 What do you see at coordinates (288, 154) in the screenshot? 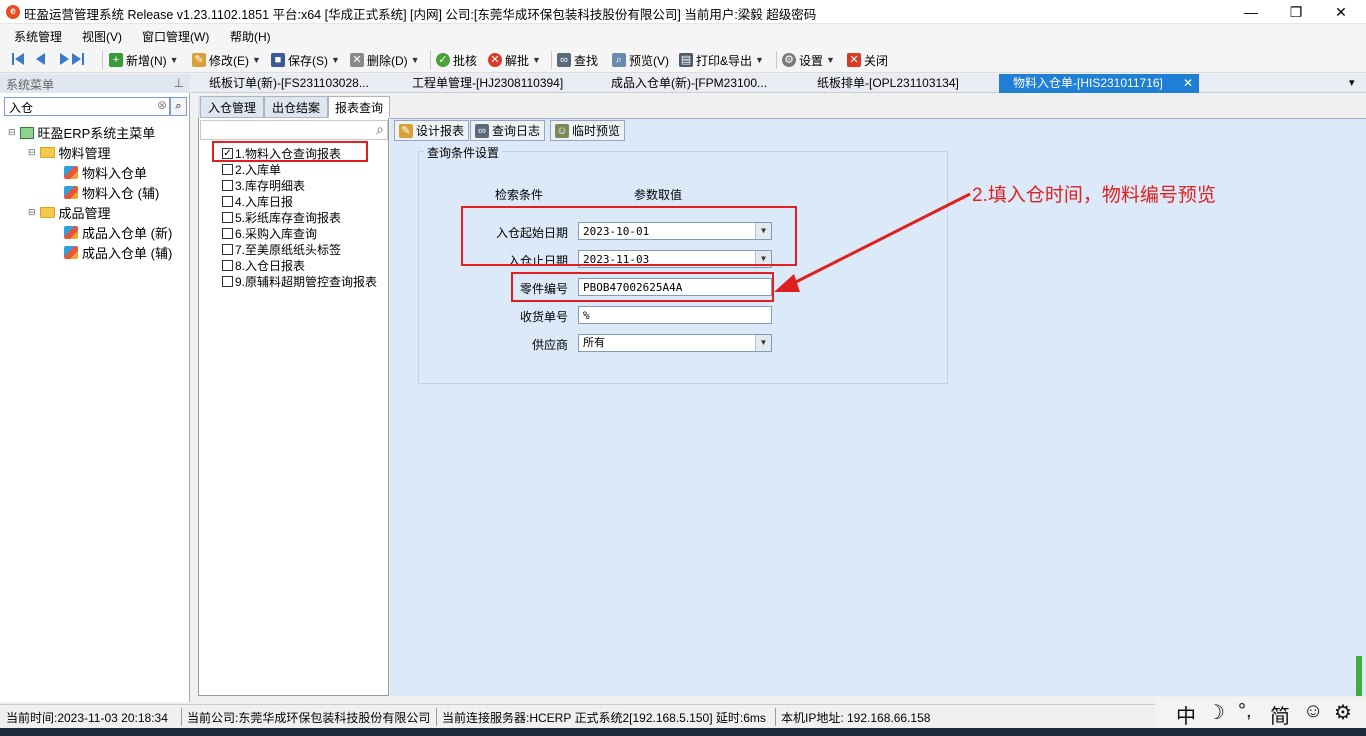
I see `report-item-label: 1.物料入仓查询报表` at bounding box center [288, 154].